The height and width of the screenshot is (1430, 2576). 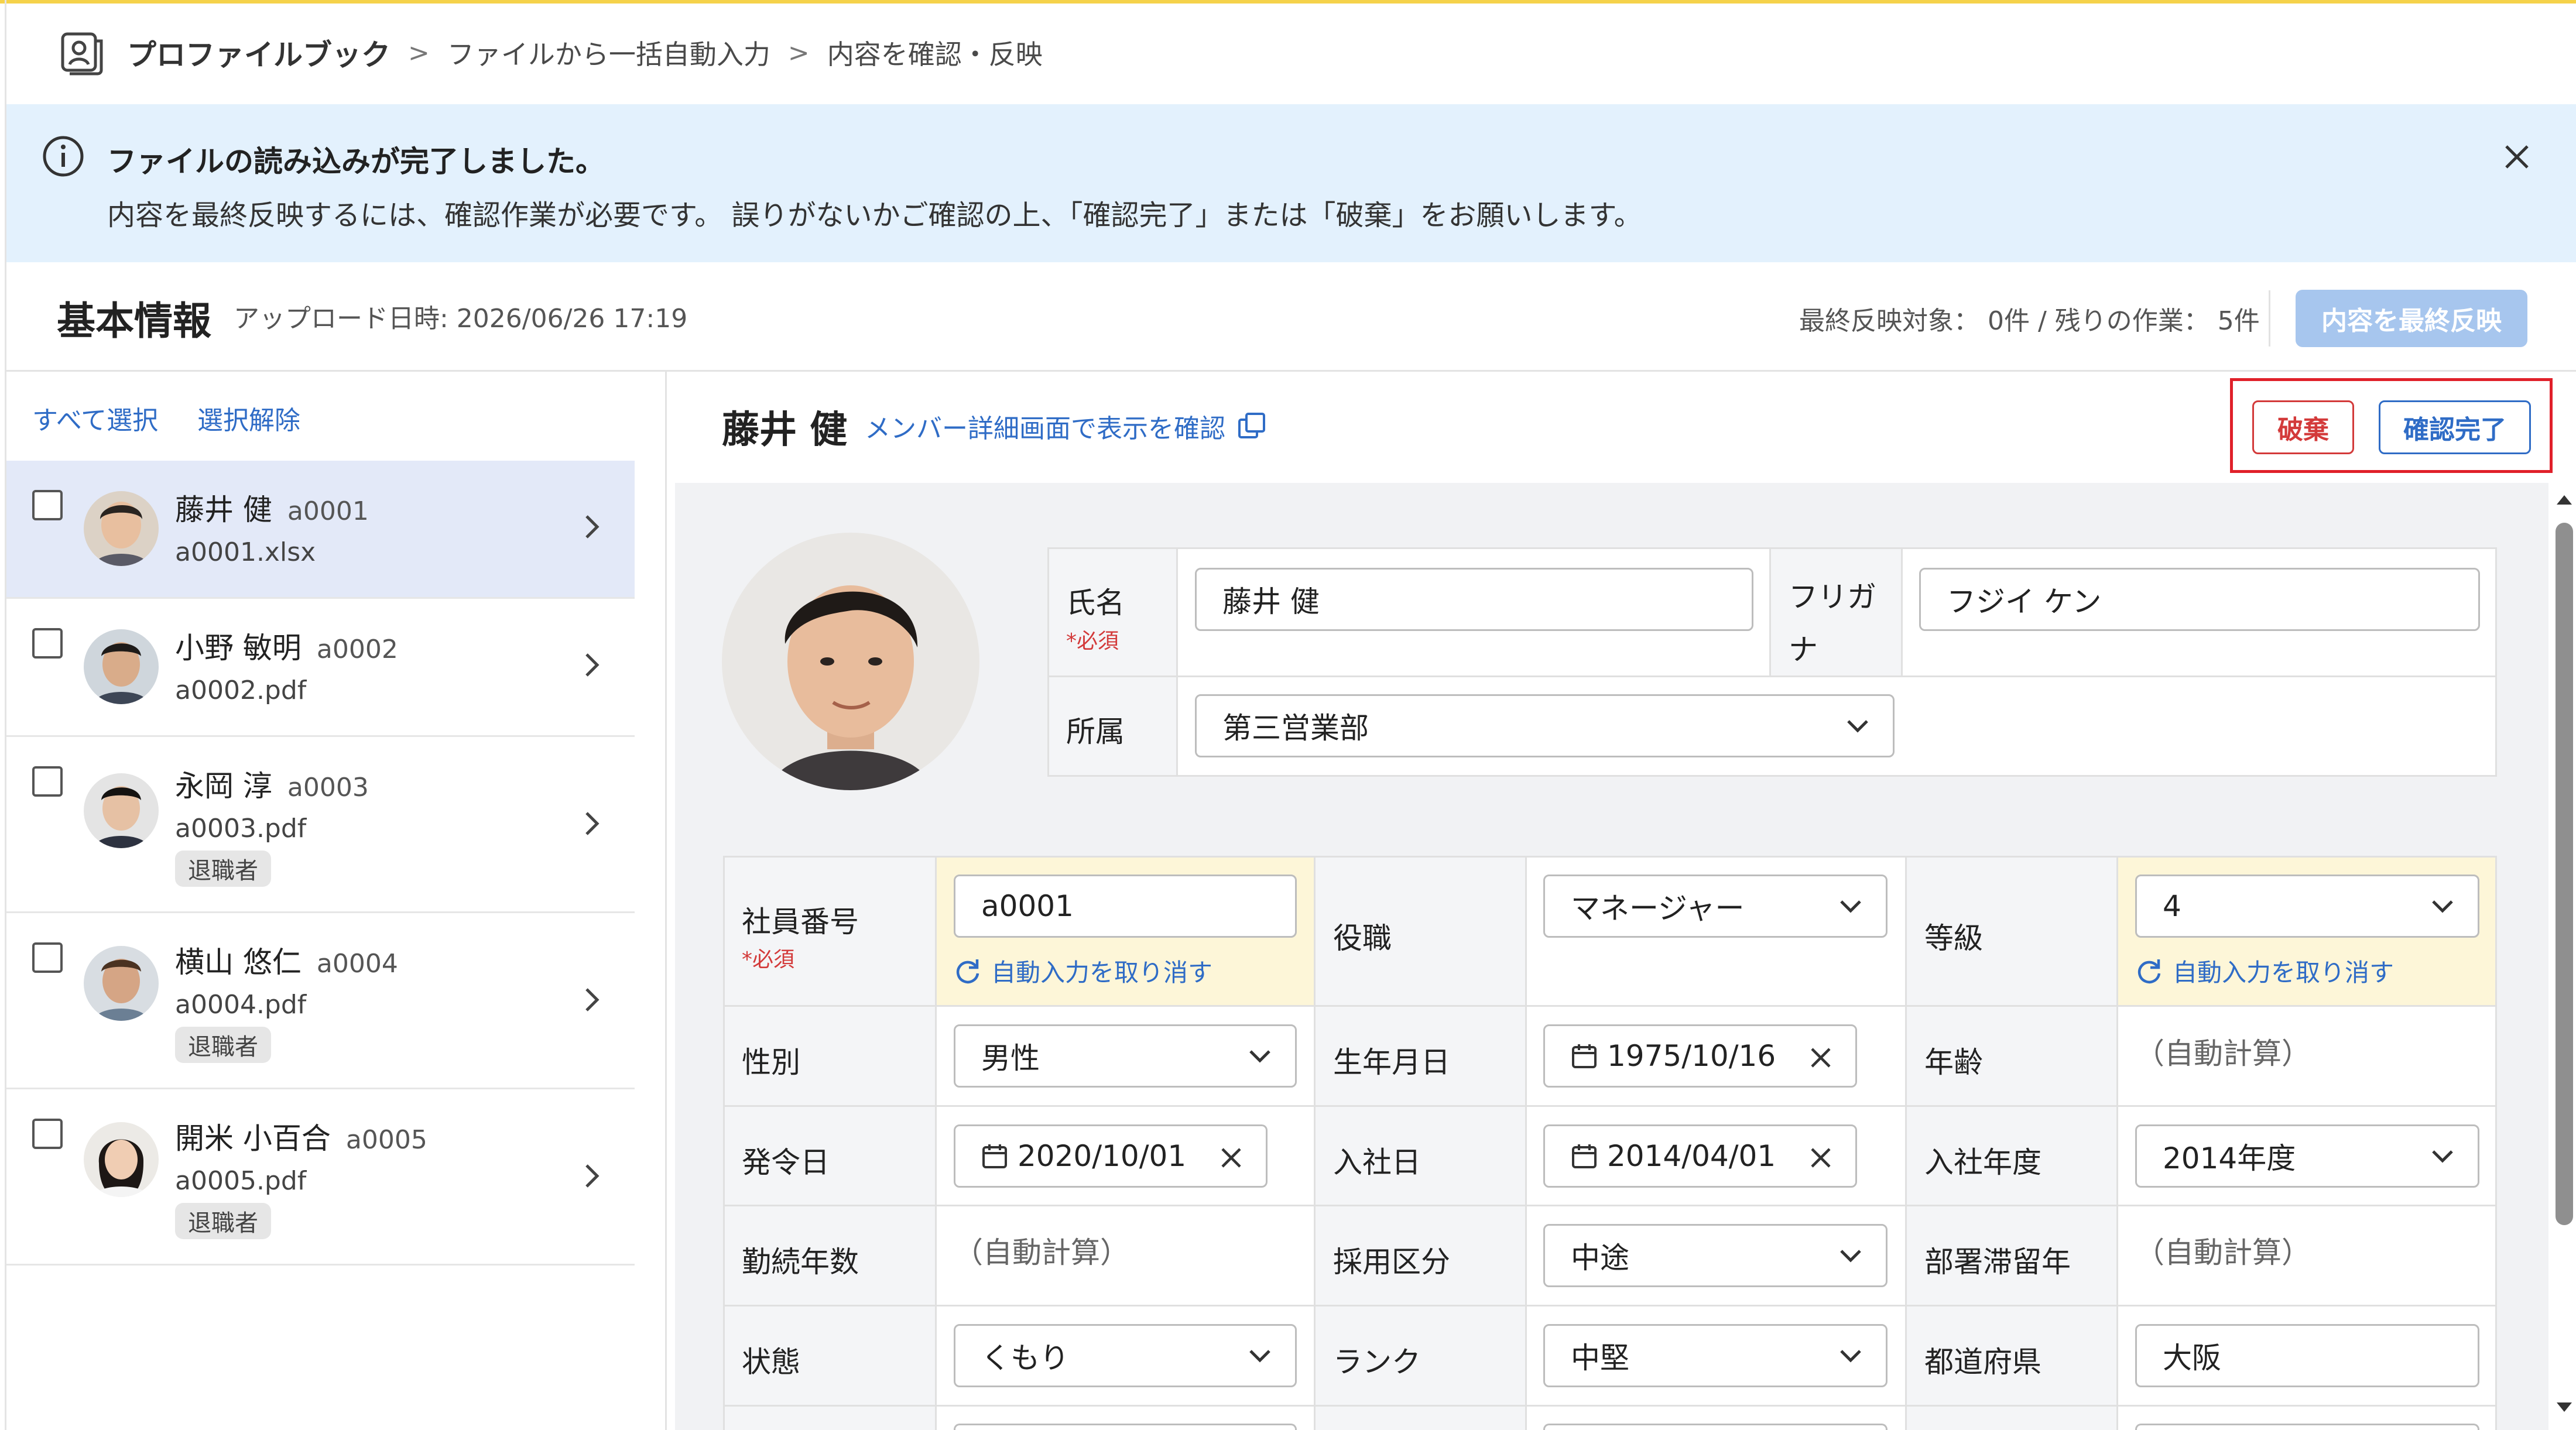 I want to click on rank-select: 中堅, so click(x=1715, y=1355).